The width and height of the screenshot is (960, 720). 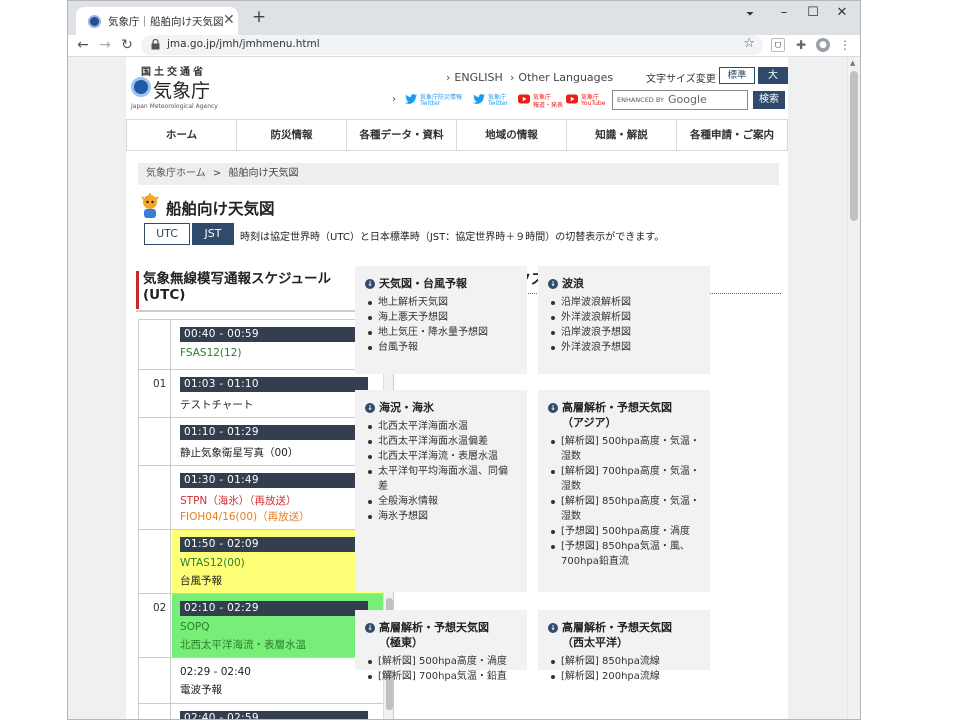 I want to click on english-link: › ENGLISH, so click(x=474, y=77).